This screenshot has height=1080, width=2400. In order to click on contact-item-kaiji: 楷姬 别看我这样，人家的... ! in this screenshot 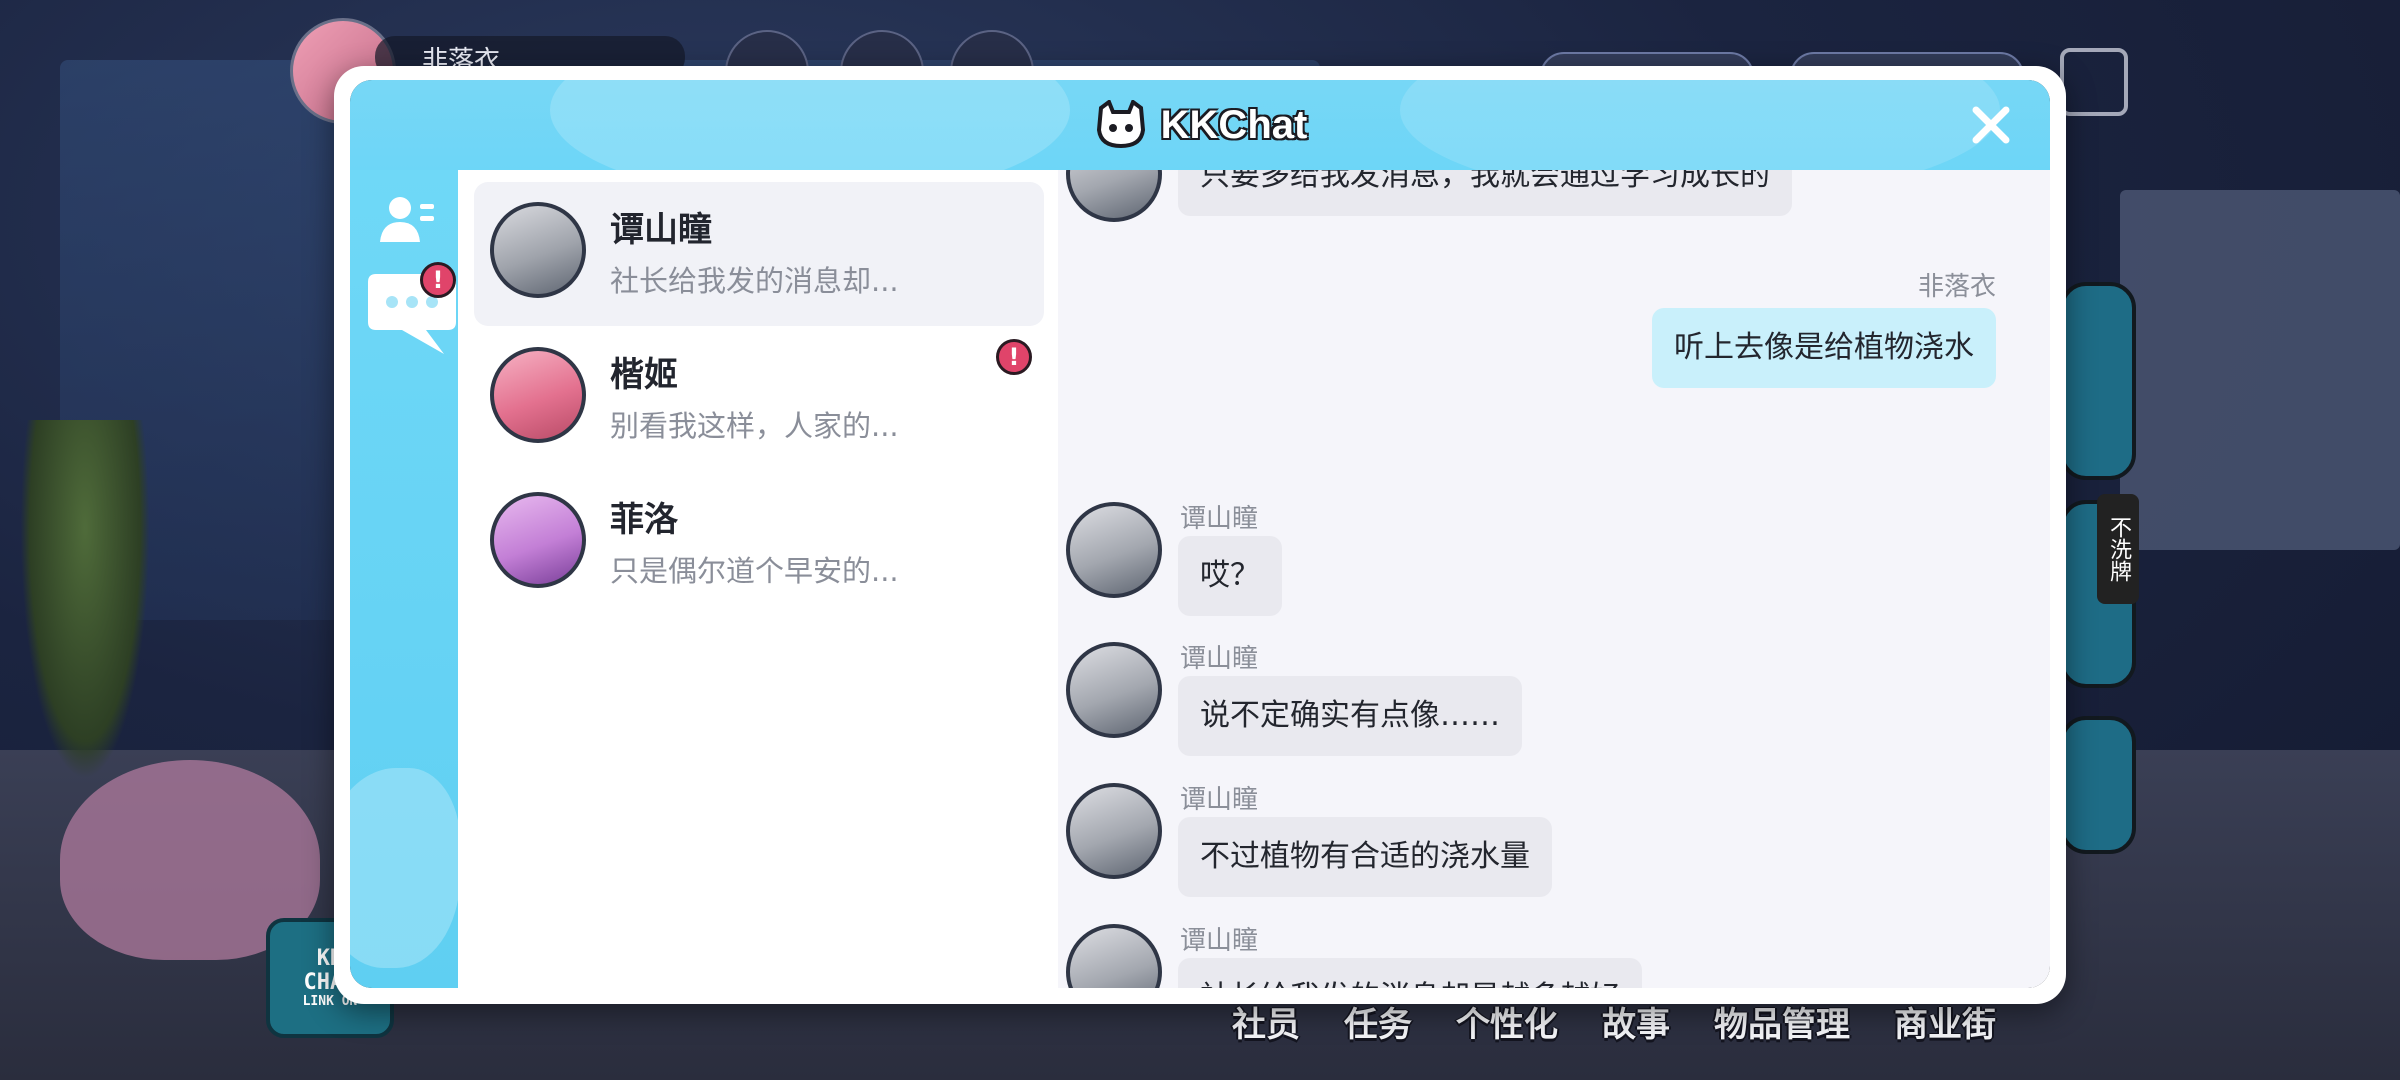, I will do `click(759, 399)`.